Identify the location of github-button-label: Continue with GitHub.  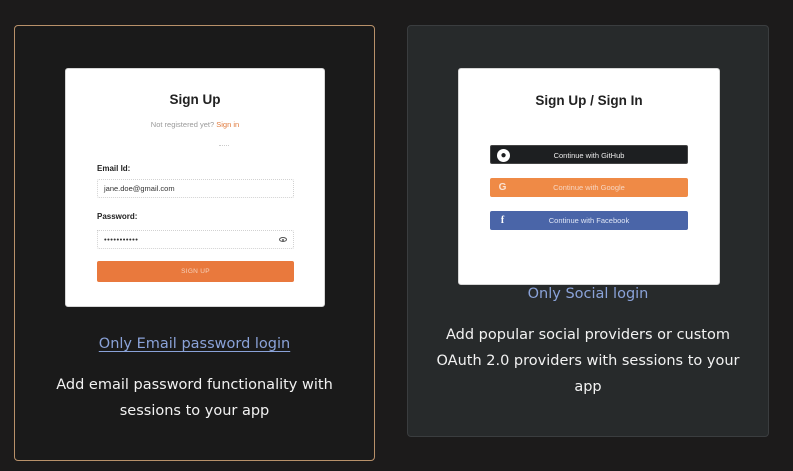
(589, 155).